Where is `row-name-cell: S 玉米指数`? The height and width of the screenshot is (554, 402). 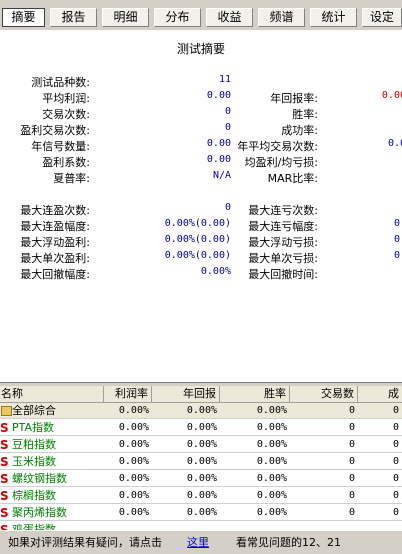
row-name-cell: S 玉米指数 is located at coordinates (52, 462).